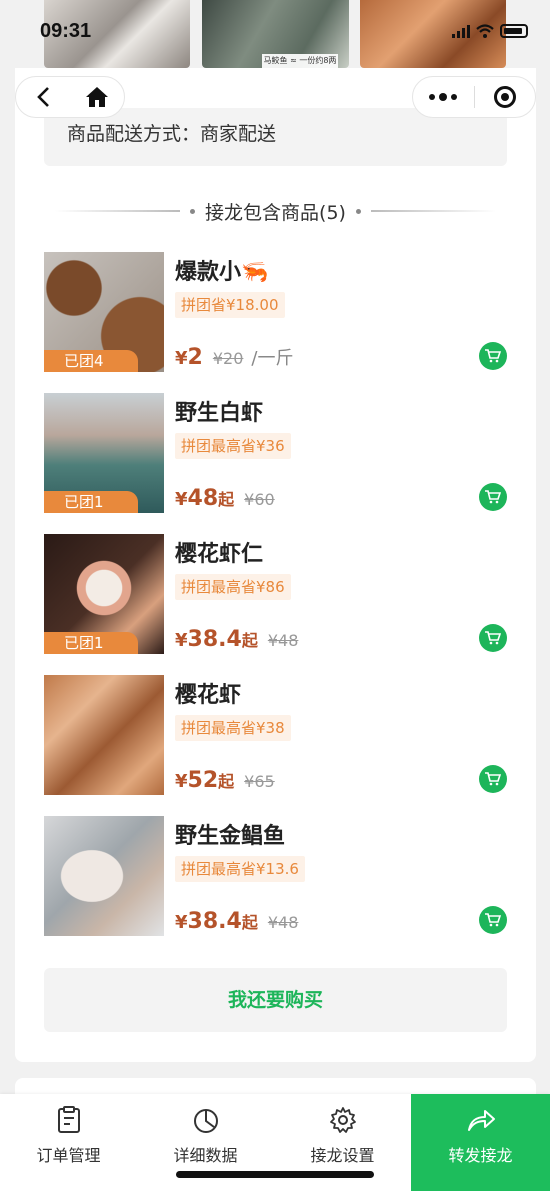 This screenshot has width=550, height=1191. What do you see at coordinates (461, 31) in the screenshot?
I see `signal-icon` at bounding box center [461, 31].